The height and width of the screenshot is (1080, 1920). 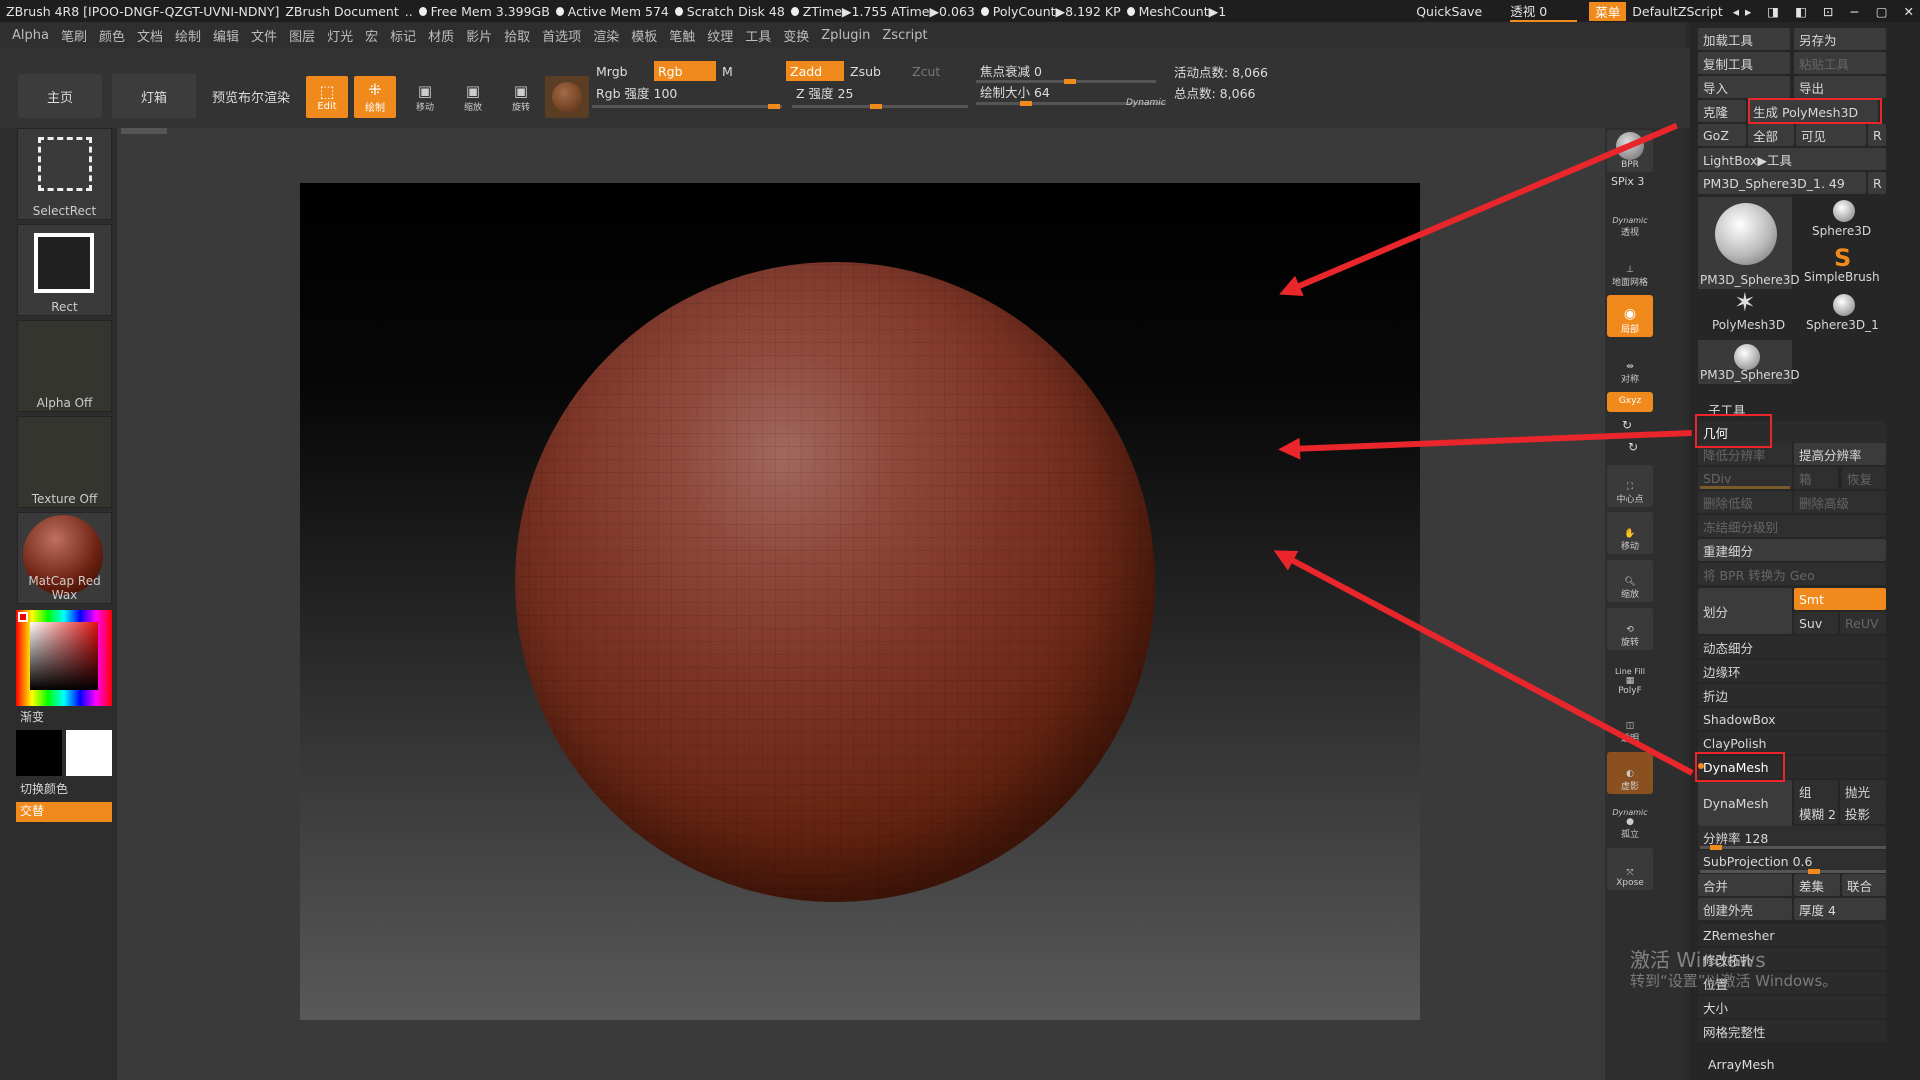 What do you see at coordinates (815, 71) in the screenshot?
I see `zadd-toggle: Zadd` at bounding box center [815, 71].